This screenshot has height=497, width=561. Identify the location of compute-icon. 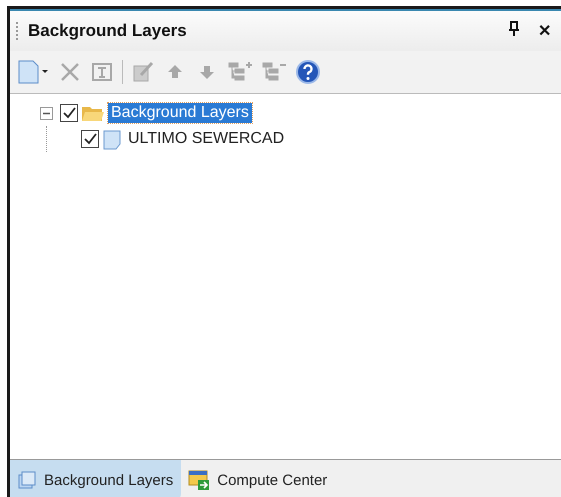
(199, 480).